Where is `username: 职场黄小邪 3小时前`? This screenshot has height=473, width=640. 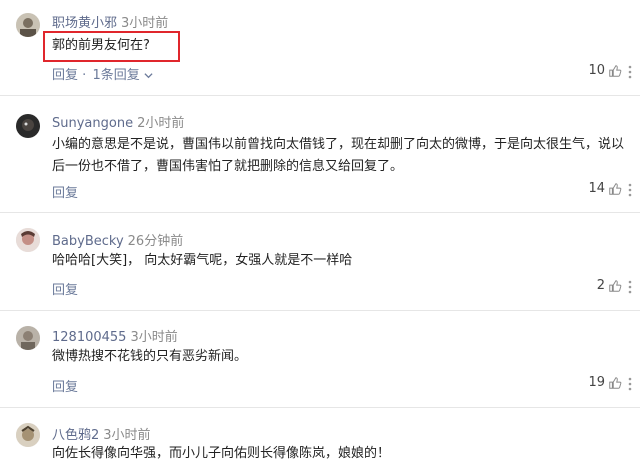
username: 职场黄小邪 3小时前 is located at coordinates (110, 21).